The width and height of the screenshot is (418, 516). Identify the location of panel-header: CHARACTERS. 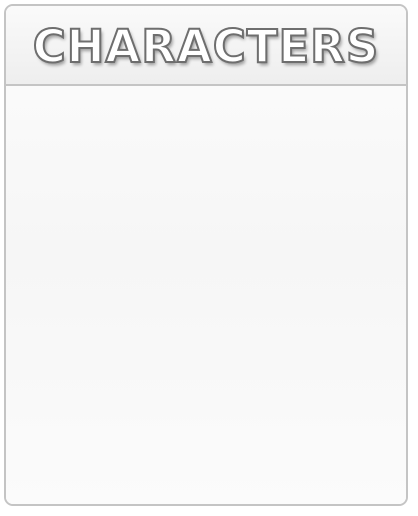
(206, 46).